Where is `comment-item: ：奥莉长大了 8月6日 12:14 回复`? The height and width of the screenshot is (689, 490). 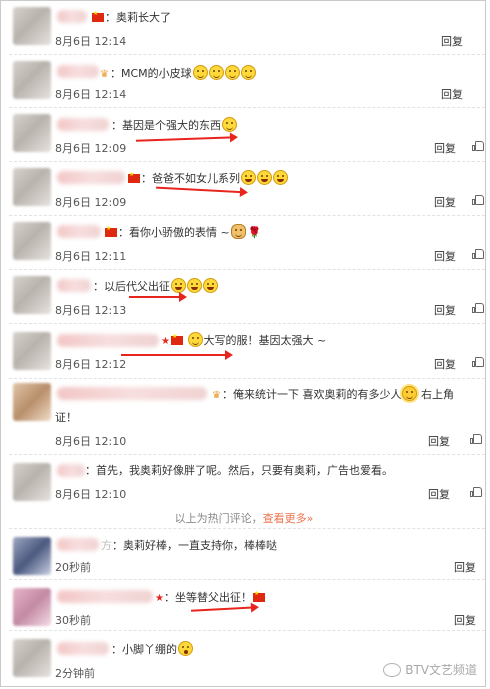
comment-item: ：奥莉长大了 8月6日 12:14 回复 is located at coordinates (244, 27).